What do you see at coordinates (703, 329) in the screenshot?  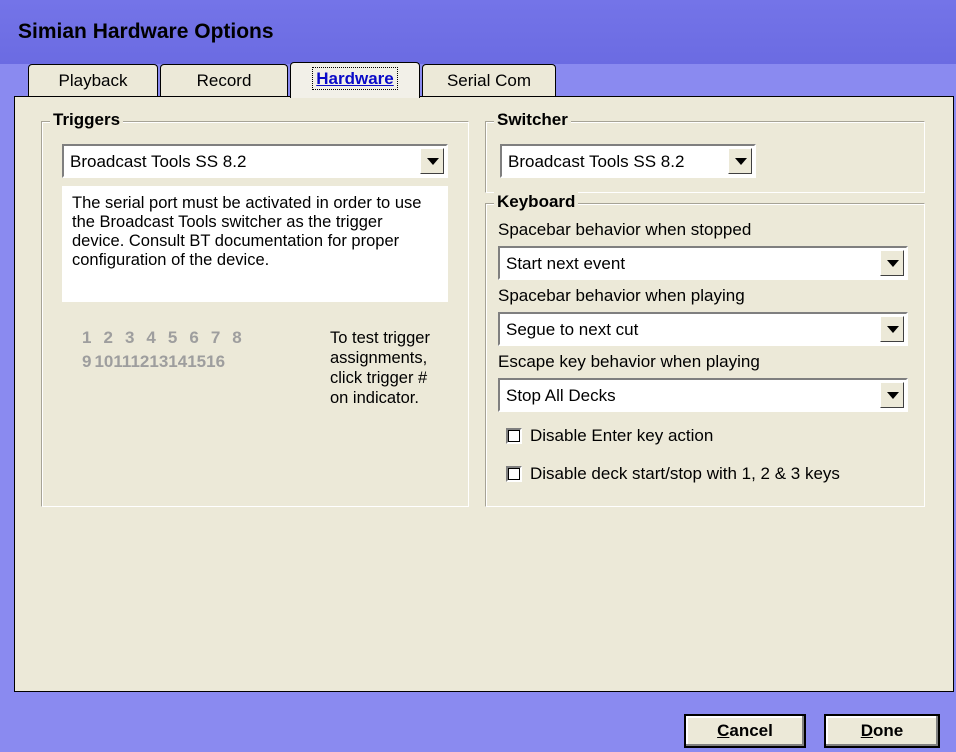 I see `spacebar-playing-select: Segue to next cut` at bounding box center [703, 329].